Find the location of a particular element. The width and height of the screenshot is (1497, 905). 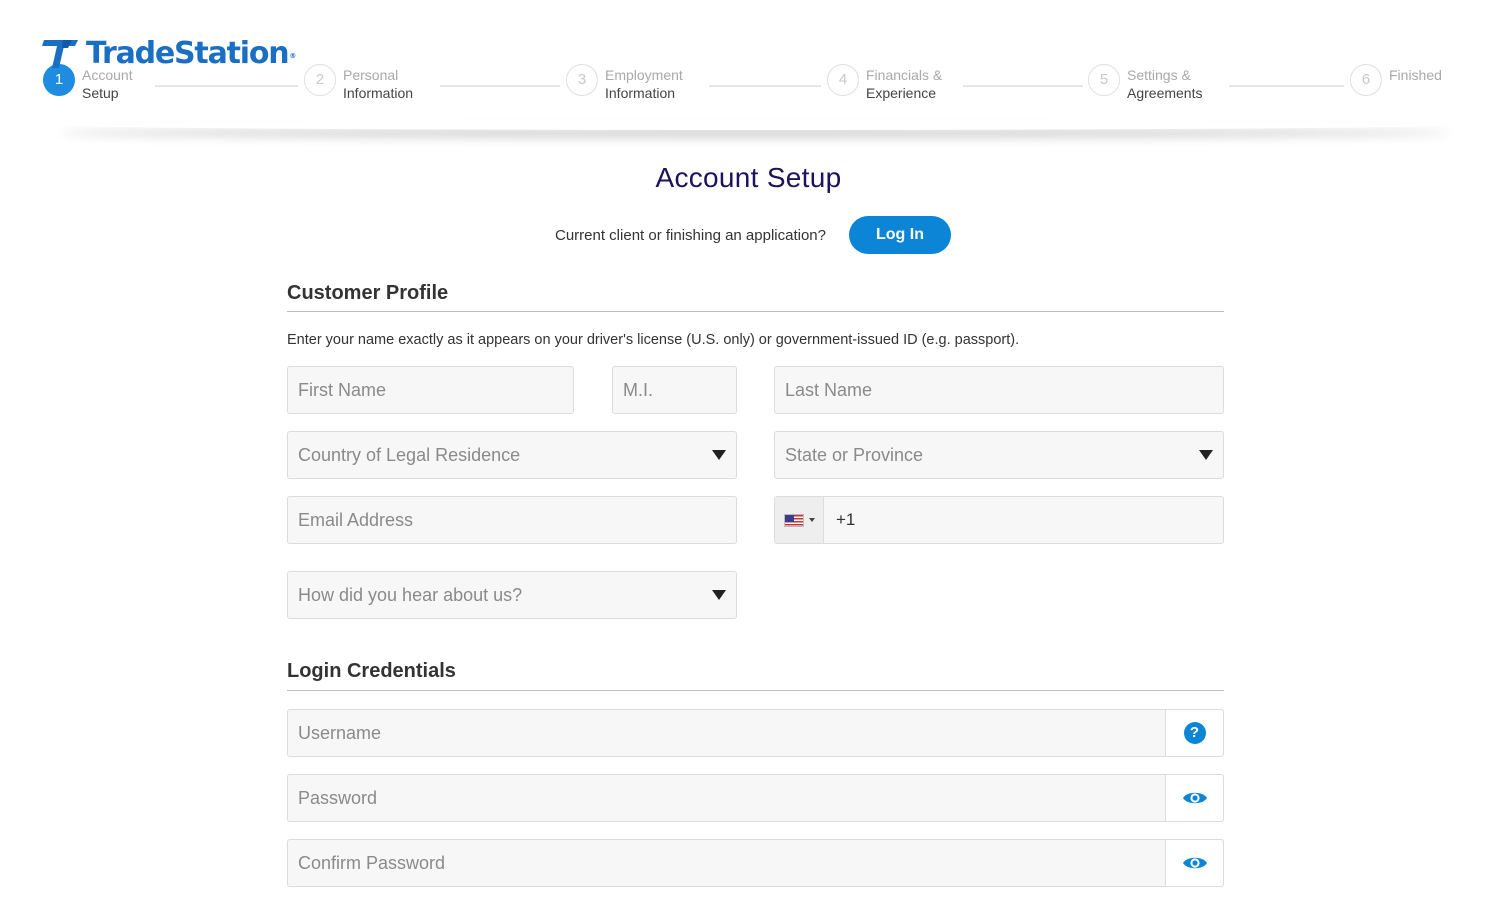

first-name-input: First Name is located at coordinates (430, 390).